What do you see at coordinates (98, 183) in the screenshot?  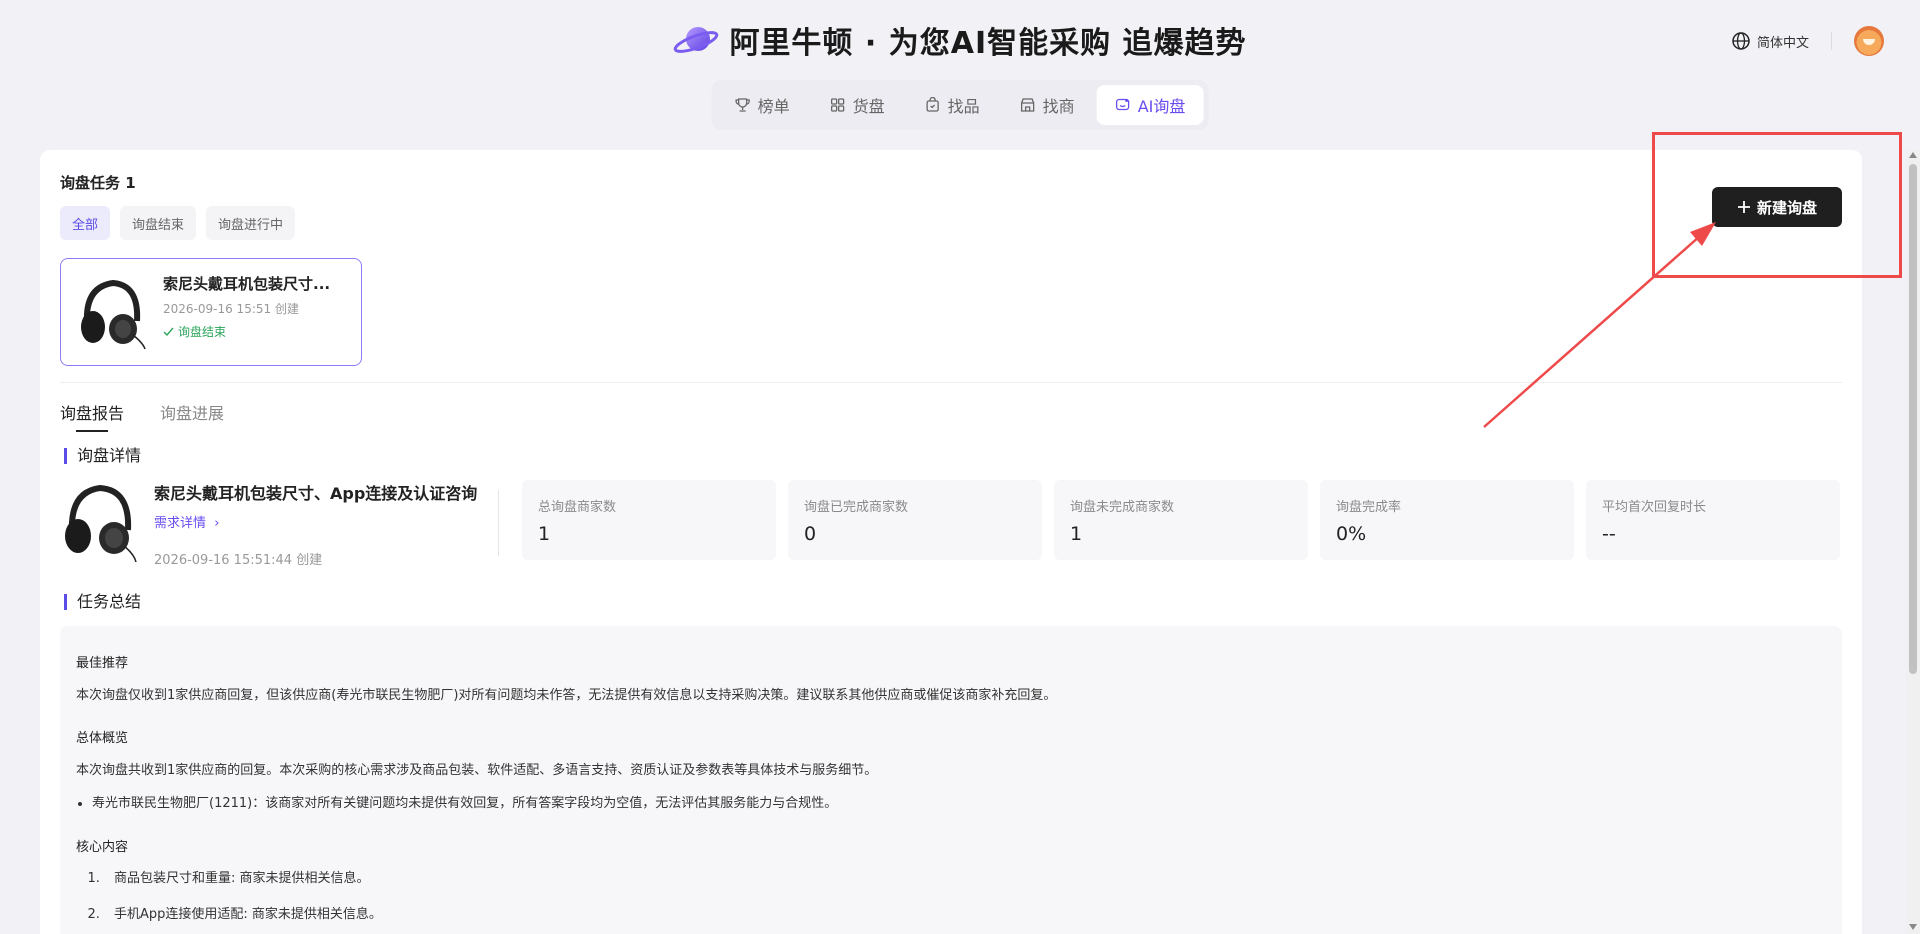 I see `task-list-title: 询盘任务 1` at bounding box center [98, 183].